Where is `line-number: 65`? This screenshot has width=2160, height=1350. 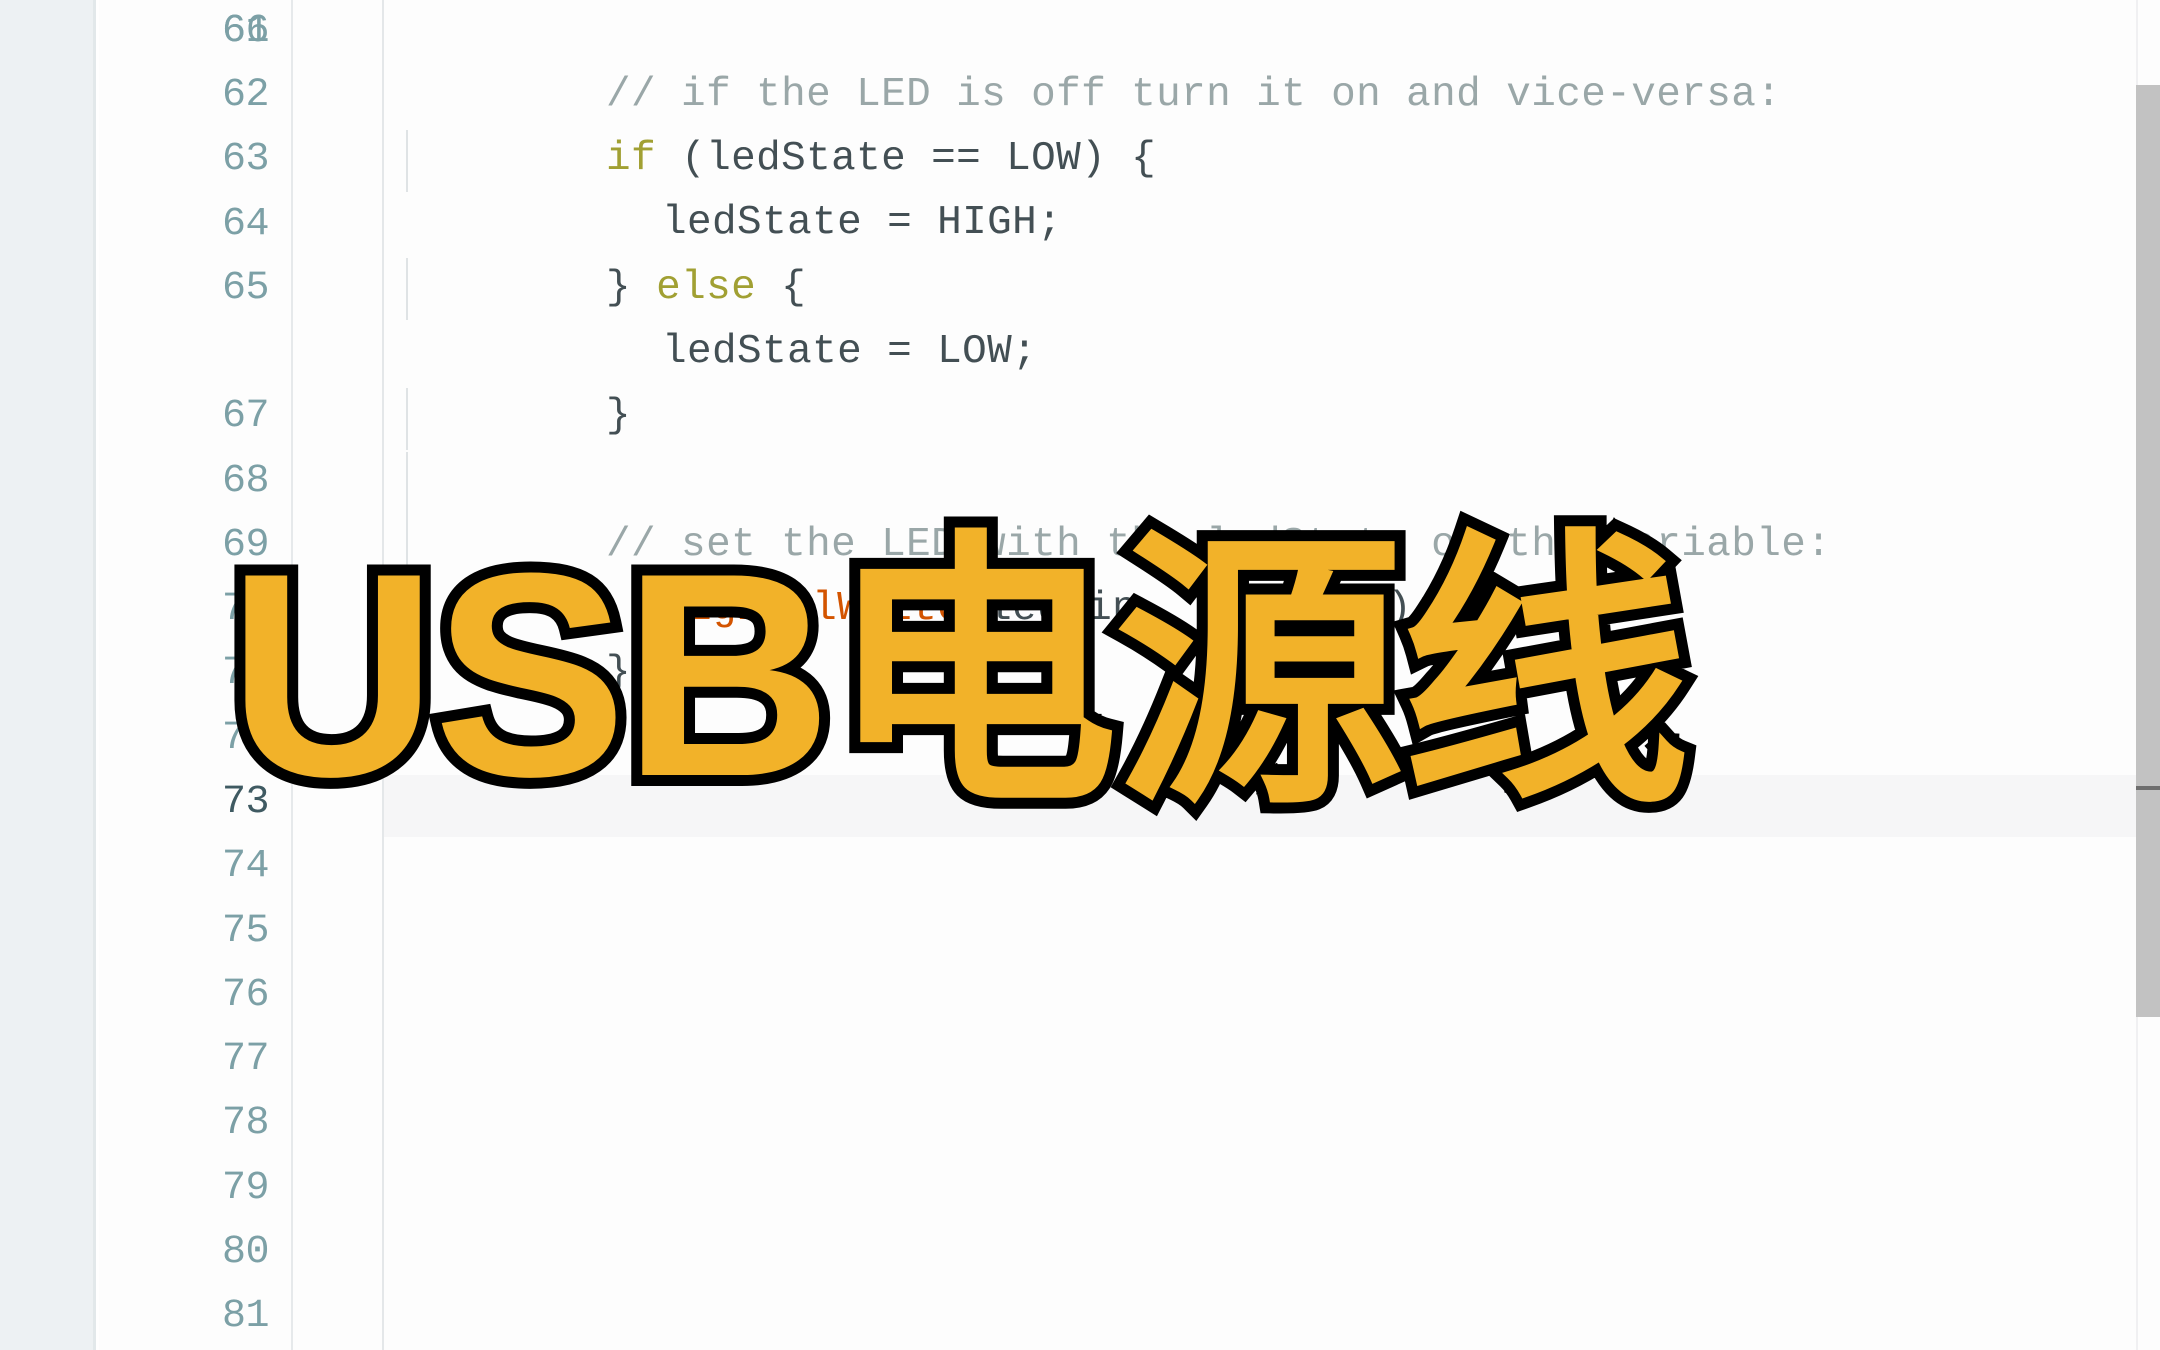
line-number: 65 is located at coordinates (195, 289).